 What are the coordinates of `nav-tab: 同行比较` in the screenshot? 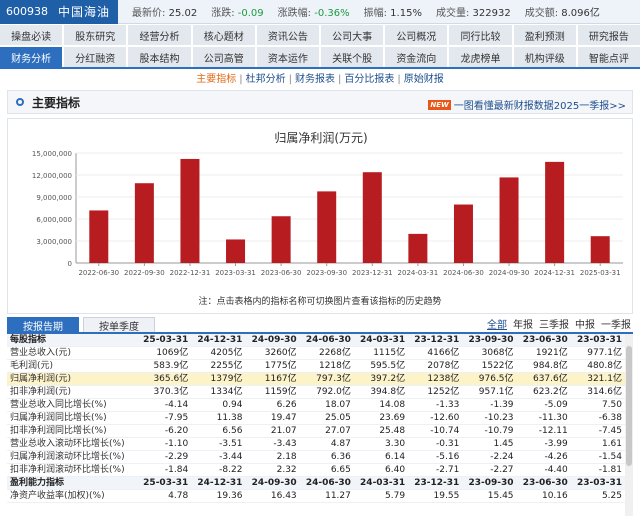 It's located at (480, 35).